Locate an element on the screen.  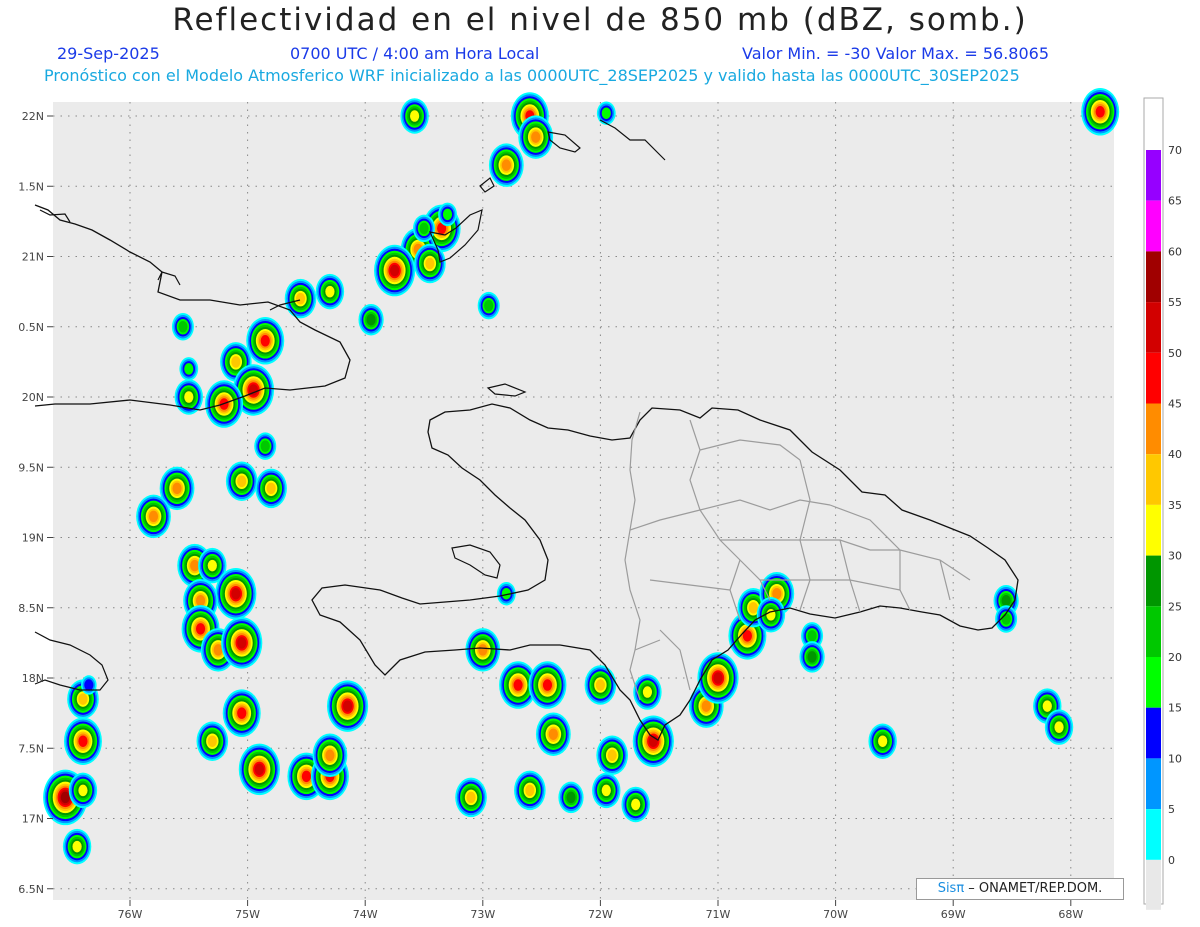
colorbar-label: 45 is located at coordinates (1175, 404).